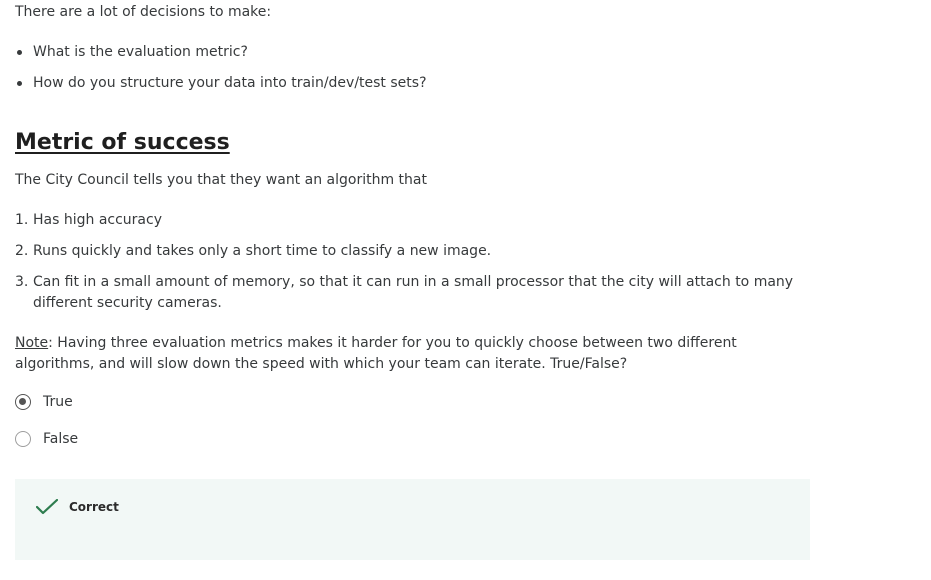  Describe the element at coordinates (143, 12) in the screenshot. I see `intro-text: There are a lot of decisions to make:` at that location.